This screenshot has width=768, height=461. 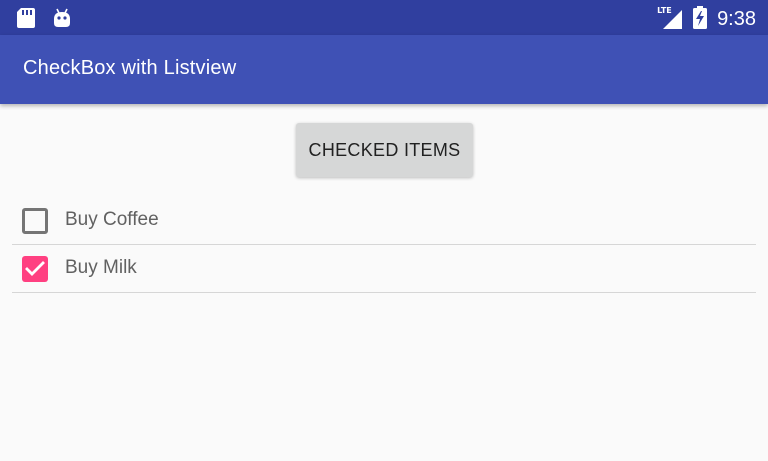 I want to click on list-item: Buy Coffee, so click(x=384, y=221).